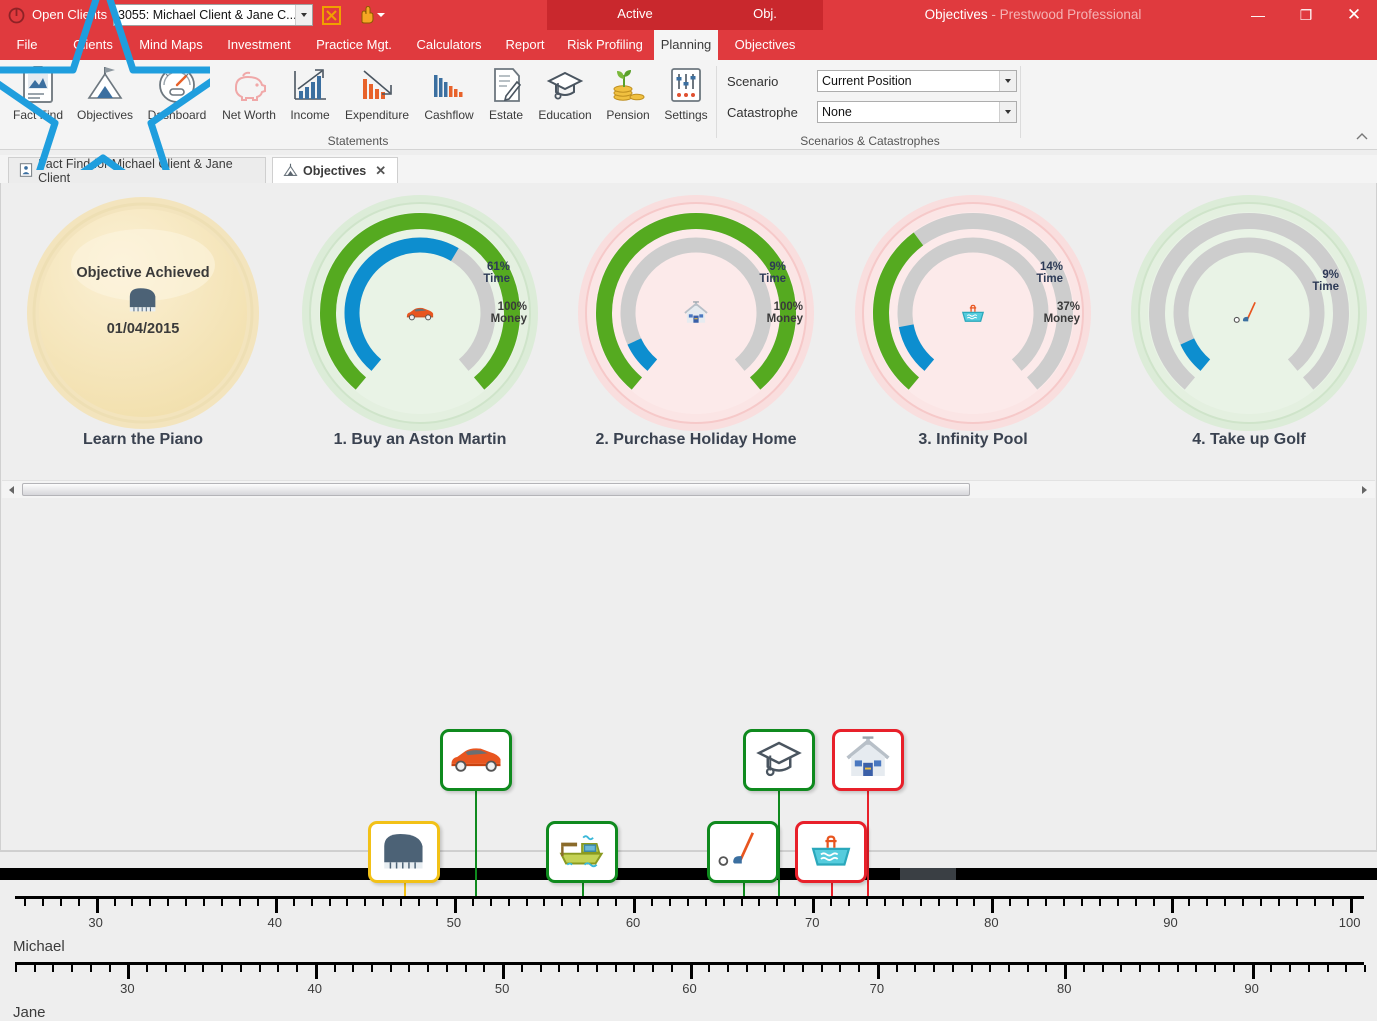 This screenshot has height=1021, width=1377. I want to click on maximize-button: ❐, so click(1306, 15).